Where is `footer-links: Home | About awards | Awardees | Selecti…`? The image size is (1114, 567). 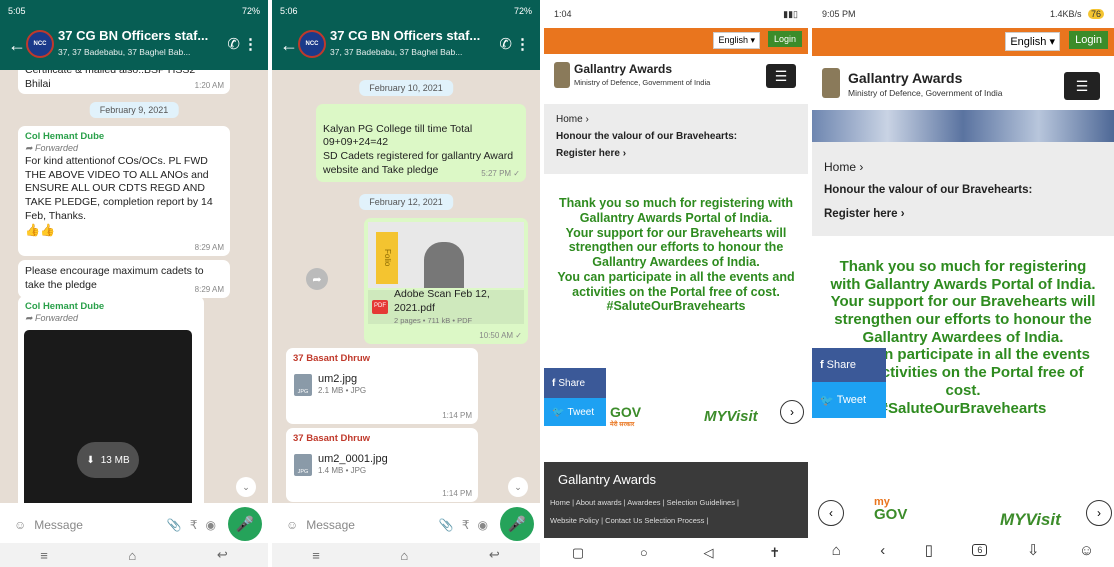
footer-links: Home | About awards | Awardees | Selecti… is located at coordinates (644, 502).